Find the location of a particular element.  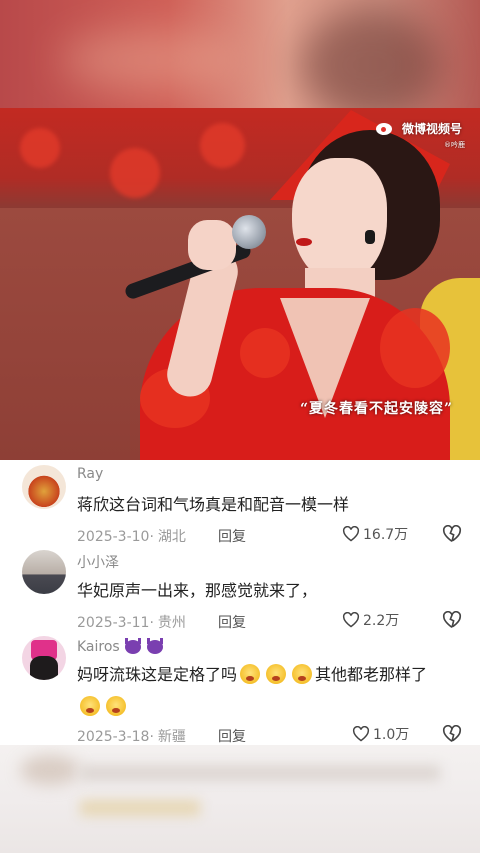

like-button: 1.0万 is located at coordinates (380, 734).